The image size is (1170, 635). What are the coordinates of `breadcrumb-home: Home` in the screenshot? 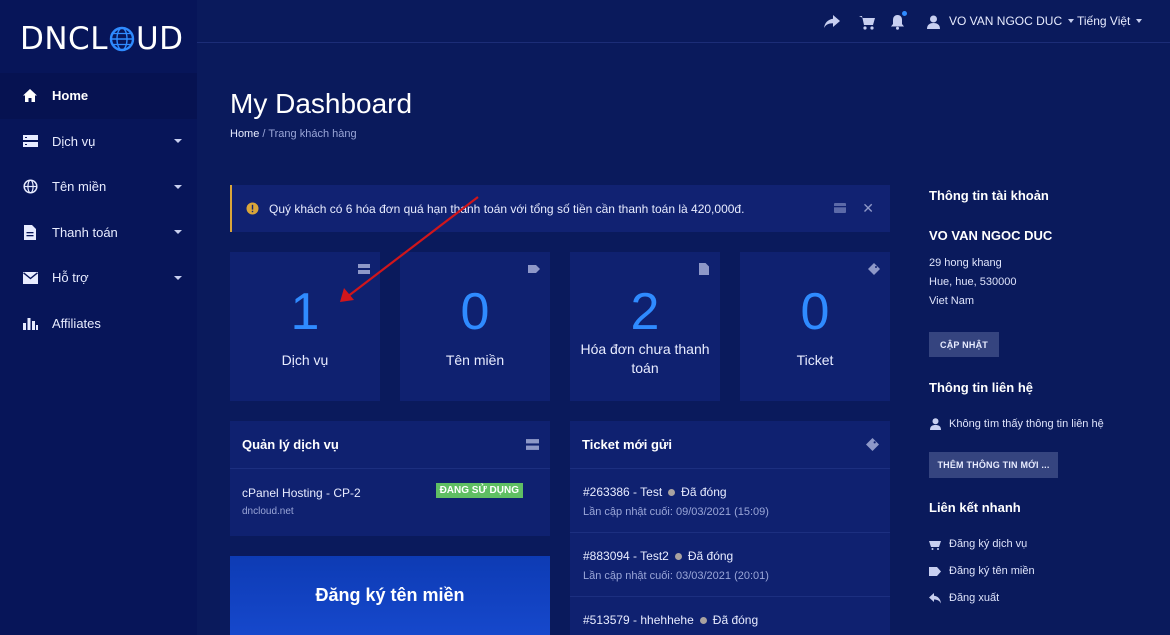 It's located at (244, 134).